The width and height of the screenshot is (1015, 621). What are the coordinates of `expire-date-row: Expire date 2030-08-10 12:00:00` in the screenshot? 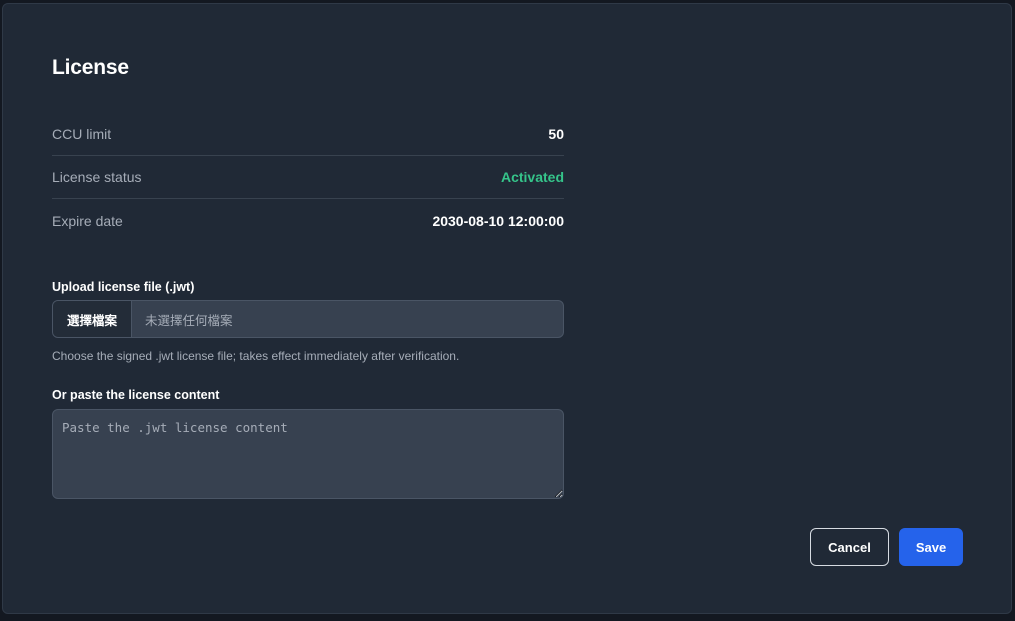 It's located at (308, 220).